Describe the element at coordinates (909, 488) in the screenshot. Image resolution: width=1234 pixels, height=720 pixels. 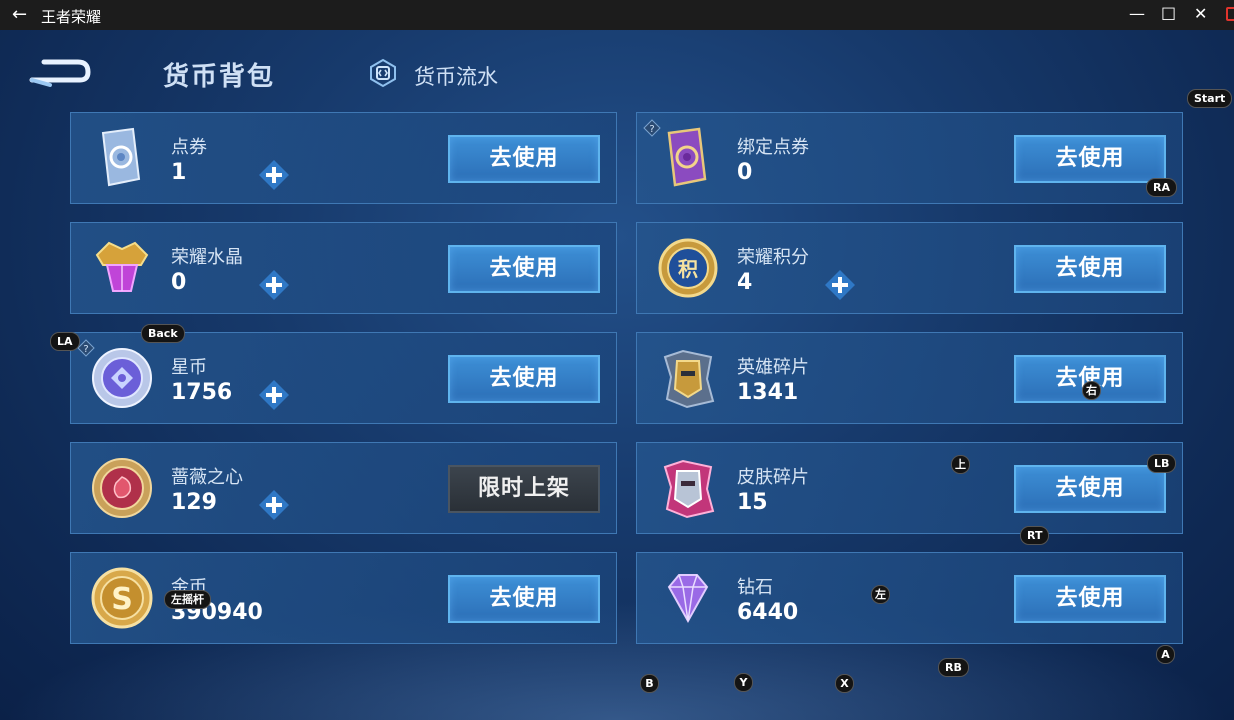
I see `currency-card-skin-fragments: 皮肤碎片 15 去使用` at that location.